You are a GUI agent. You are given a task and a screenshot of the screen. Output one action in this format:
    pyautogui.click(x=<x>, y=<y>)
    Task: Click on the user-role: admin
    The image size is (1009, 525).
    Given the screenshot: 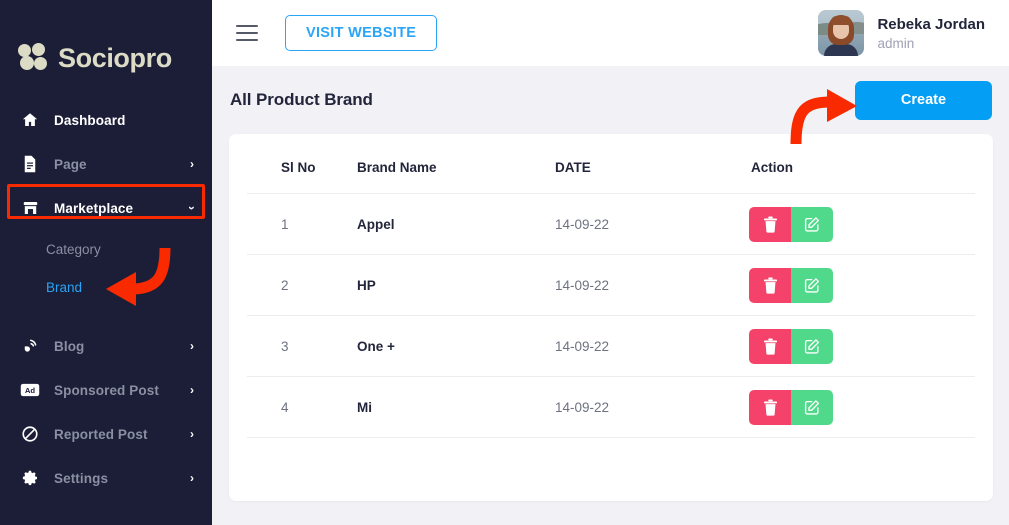 What is the action you would take?
    pyautogui.click(x=896, y=43)
    